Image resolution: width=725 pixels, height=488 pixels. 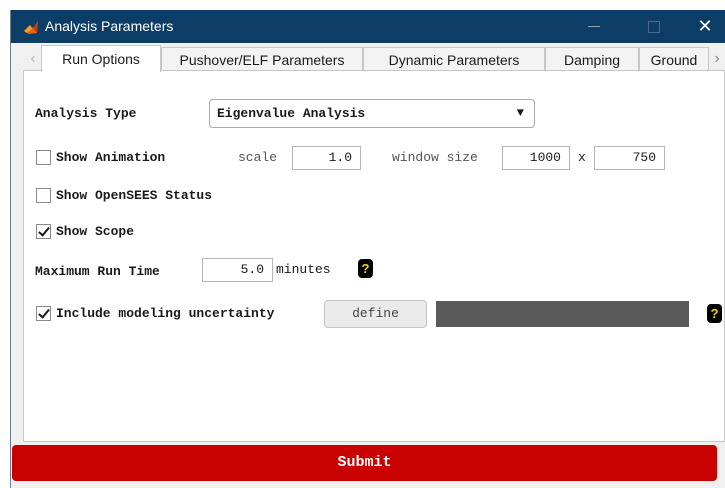 I want to click on close-button: ✕, so click(x=704, y=26).